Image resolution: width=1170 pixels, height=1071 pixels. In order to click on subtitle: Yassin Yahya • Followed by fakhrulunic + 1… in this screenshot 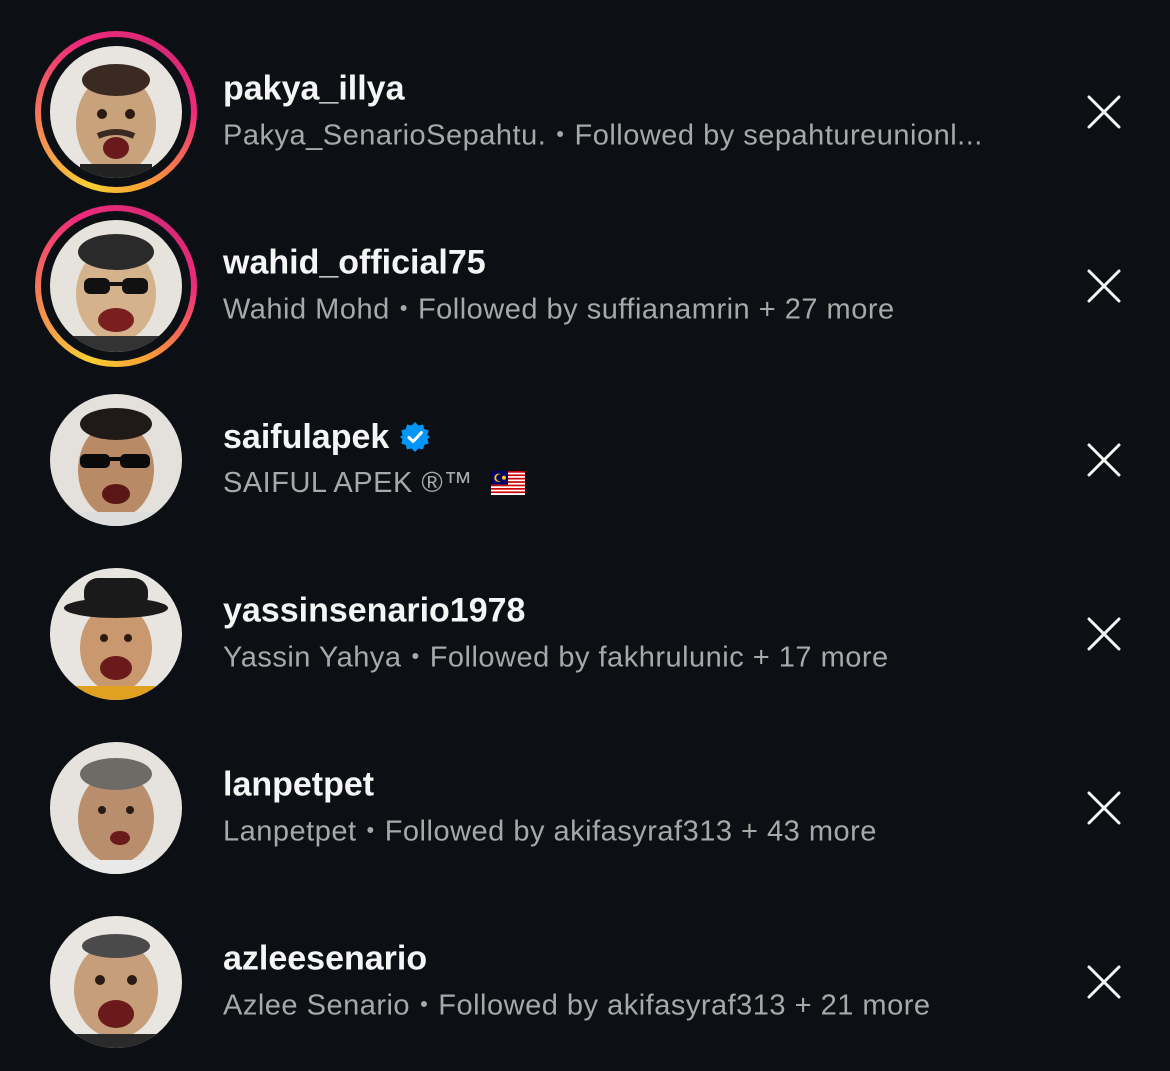, I will do `click(638, 657)`.